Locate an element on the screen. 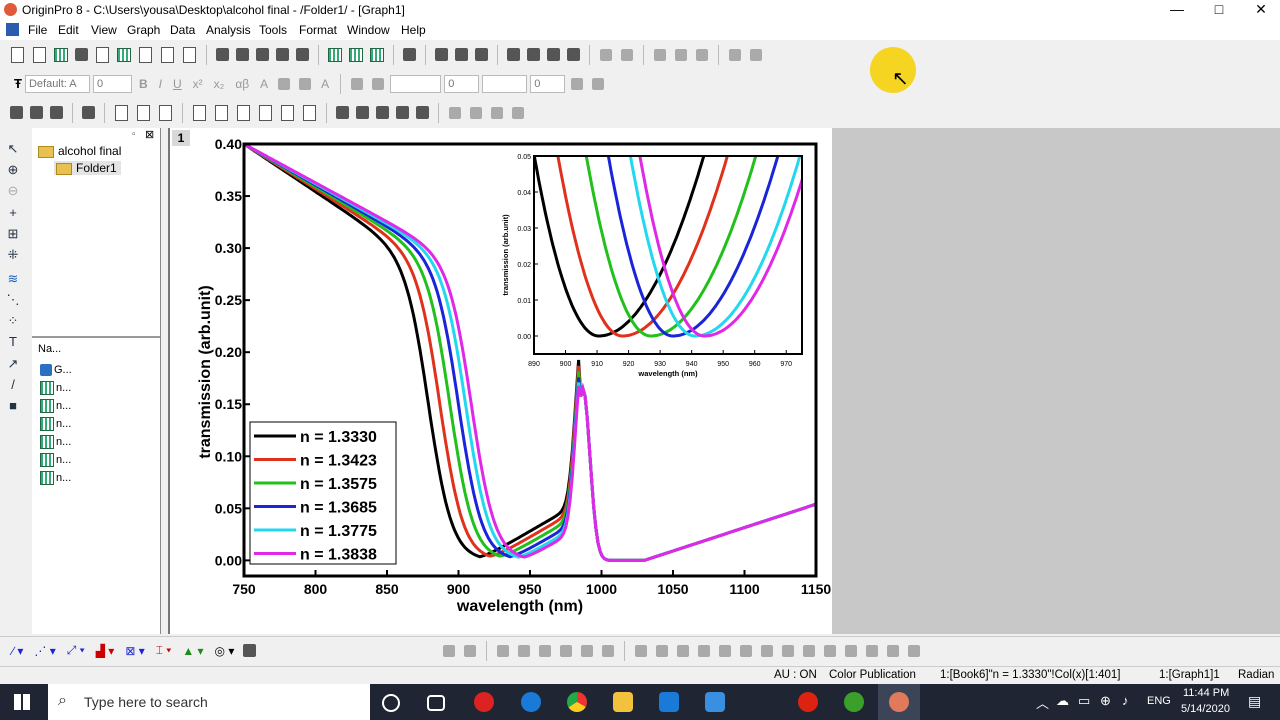  error-bar-plot-icon: ⌶ ▾ is located at coordinates (164, 650).